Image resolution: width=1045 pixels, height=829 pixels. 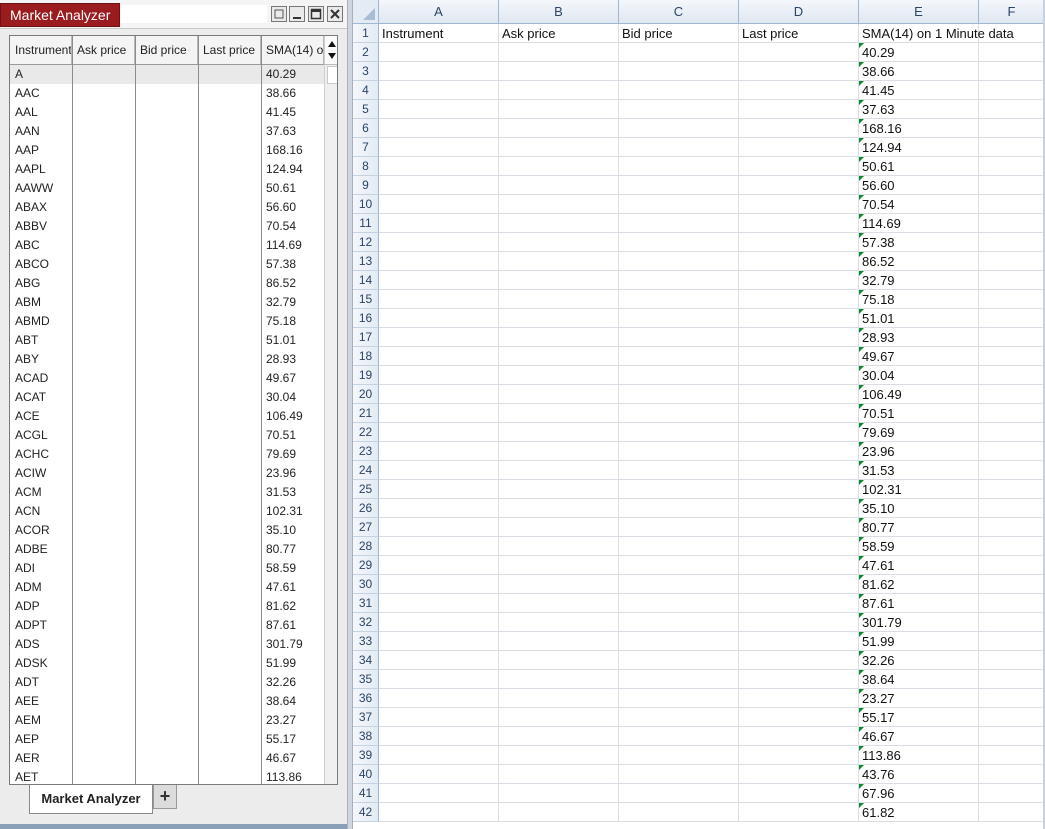 What do you see at coordinates (292, 264) in the screenshot?
I see `cell-sma: 57.38` at bounding box center [292, 264].